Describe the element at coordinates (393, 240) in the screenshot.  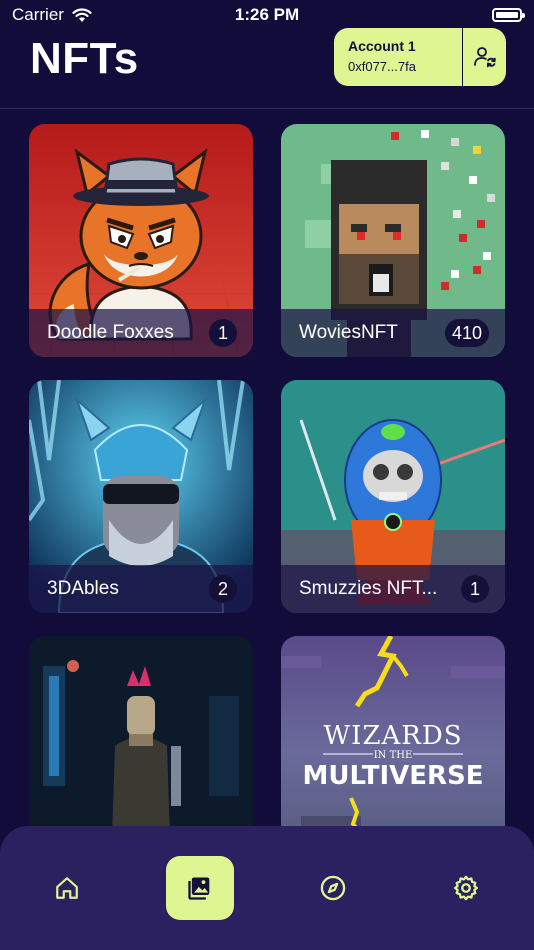
I see `collection-card-woviesnft: WoviesNFT 410` at that location.